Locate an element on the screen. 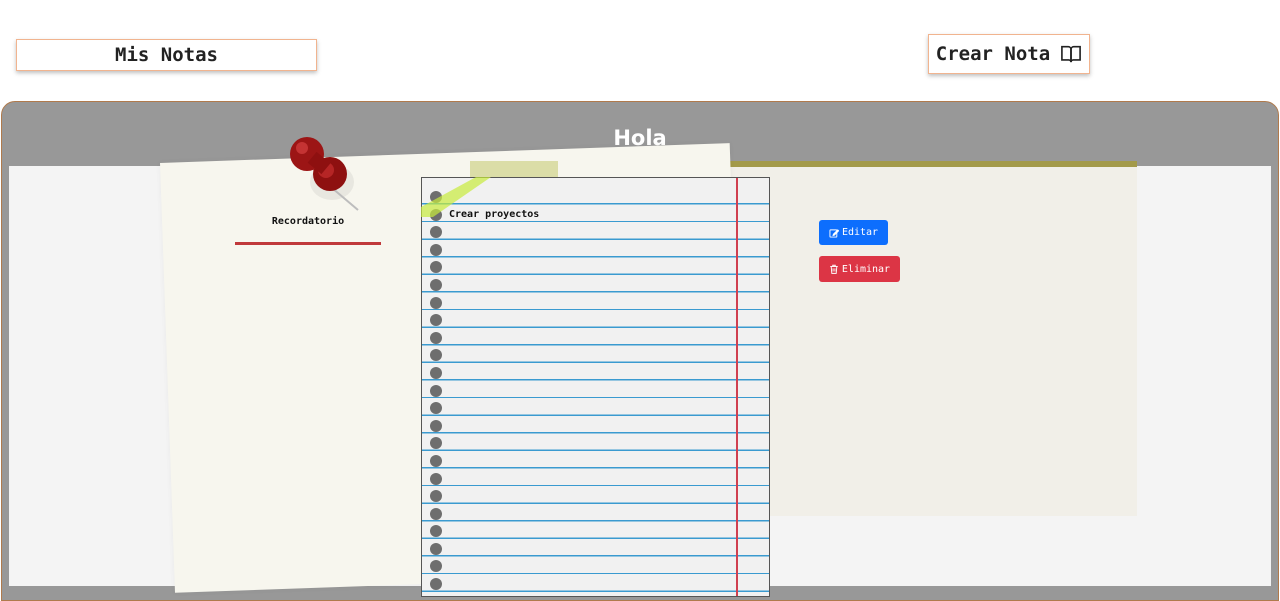 This screenshot has width=1280, height=601. crear-nota-button: Crear Nota is located at coordinates (1009, 54).